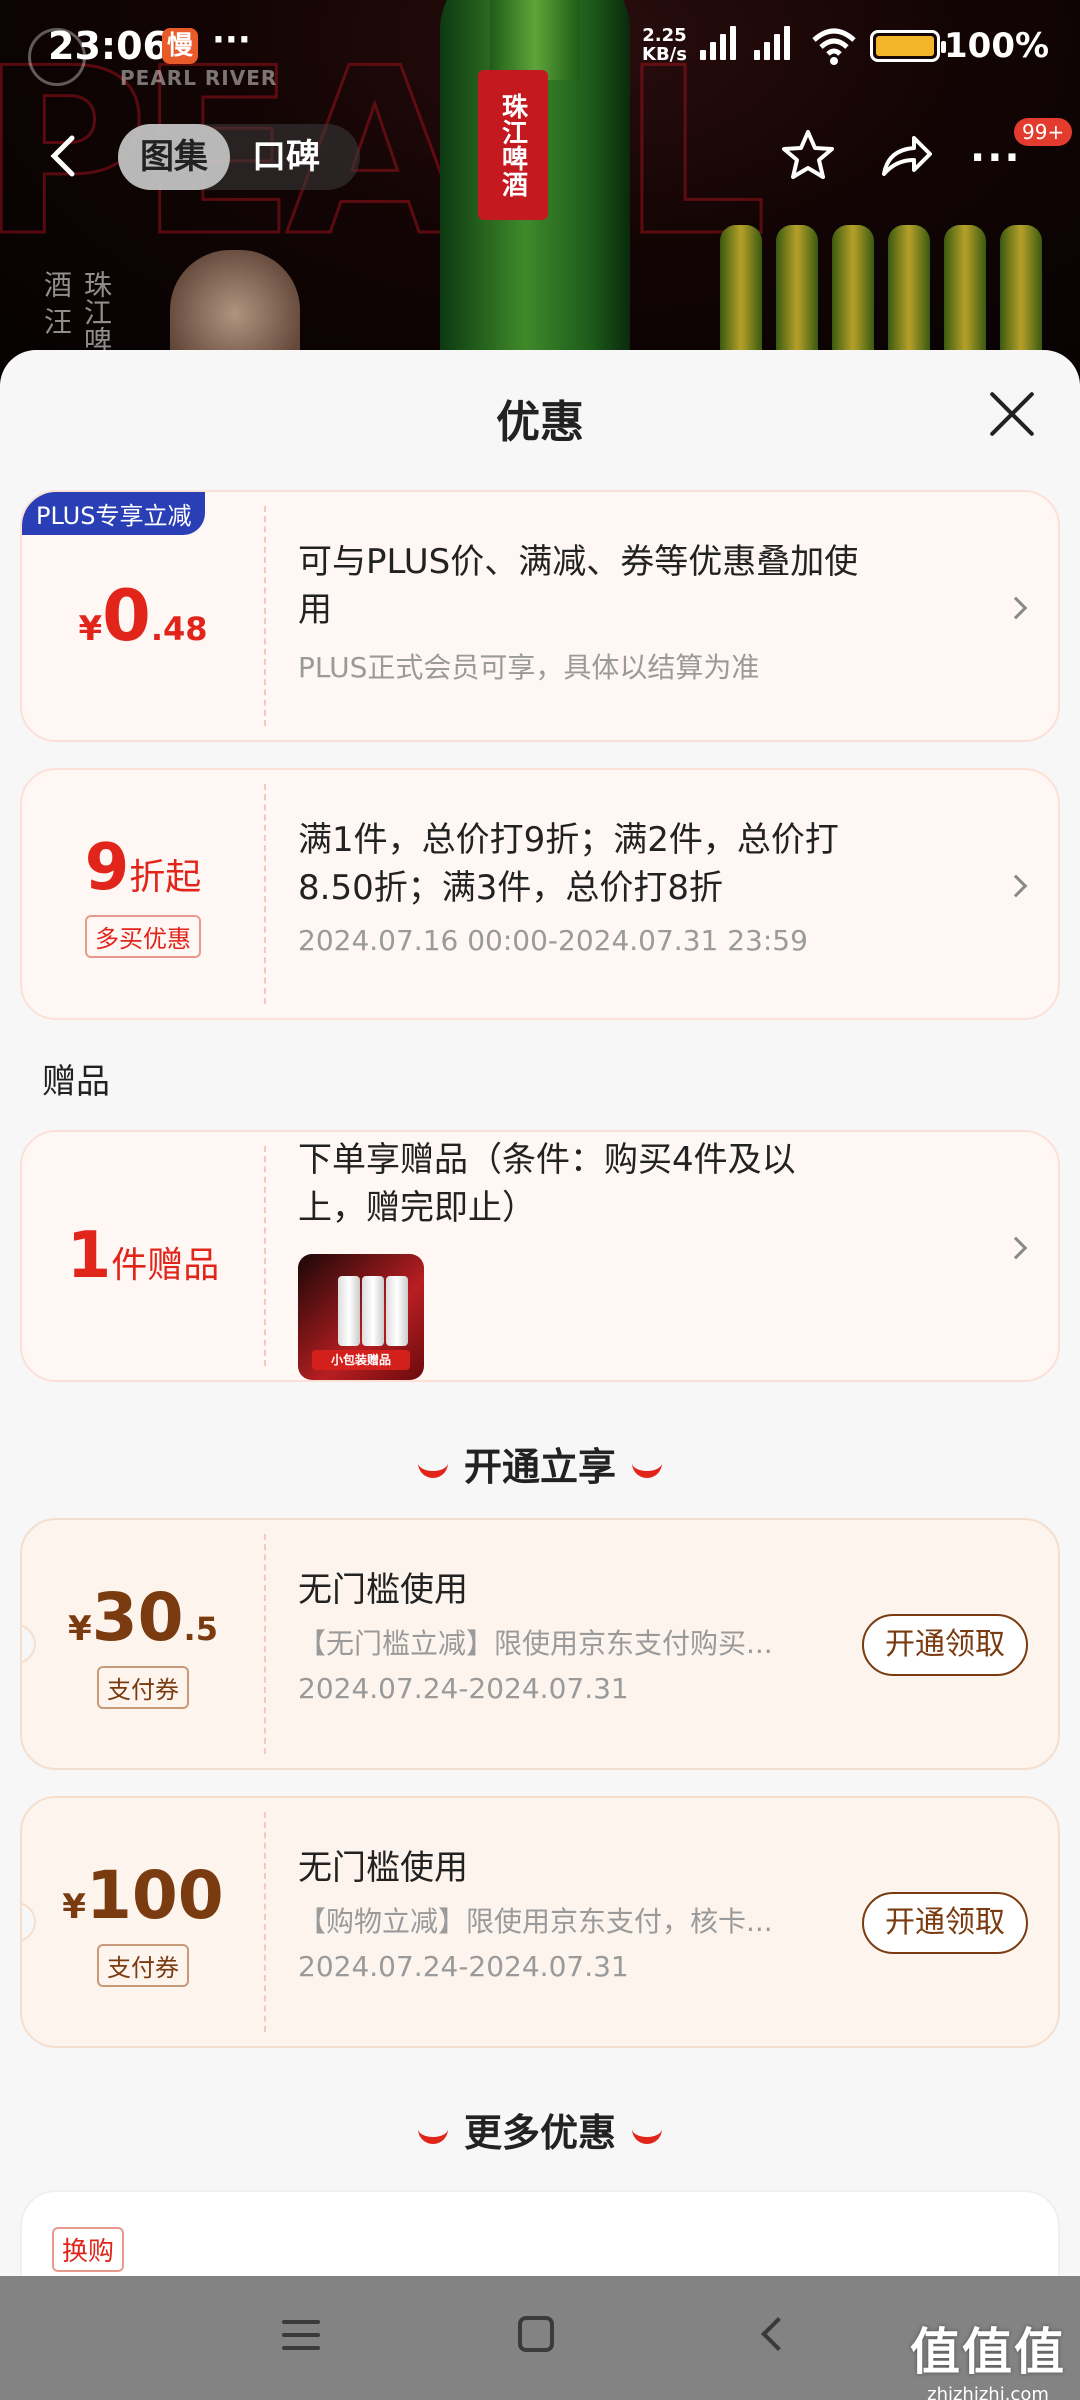 The height and width of the screenshot is (2400, 1080). What do you see at coordinates (231, 40) in the screenshot?
I see `more-notifications-icon: ···` at bounding box center [231, 40].